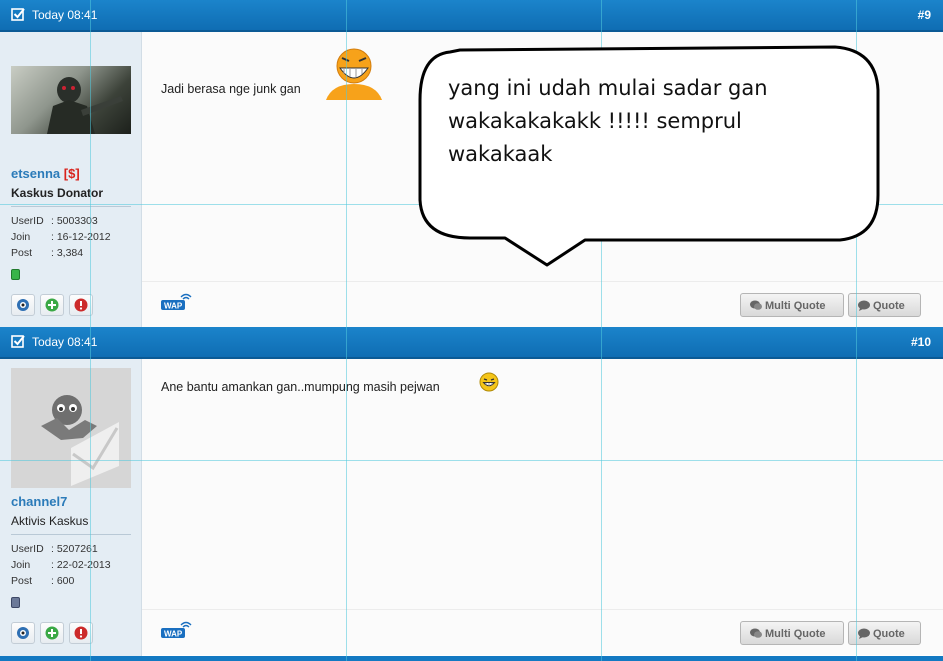  Describe the element at coordinates (85, 105) in the screenshot. I see `soldier-image` at that location.